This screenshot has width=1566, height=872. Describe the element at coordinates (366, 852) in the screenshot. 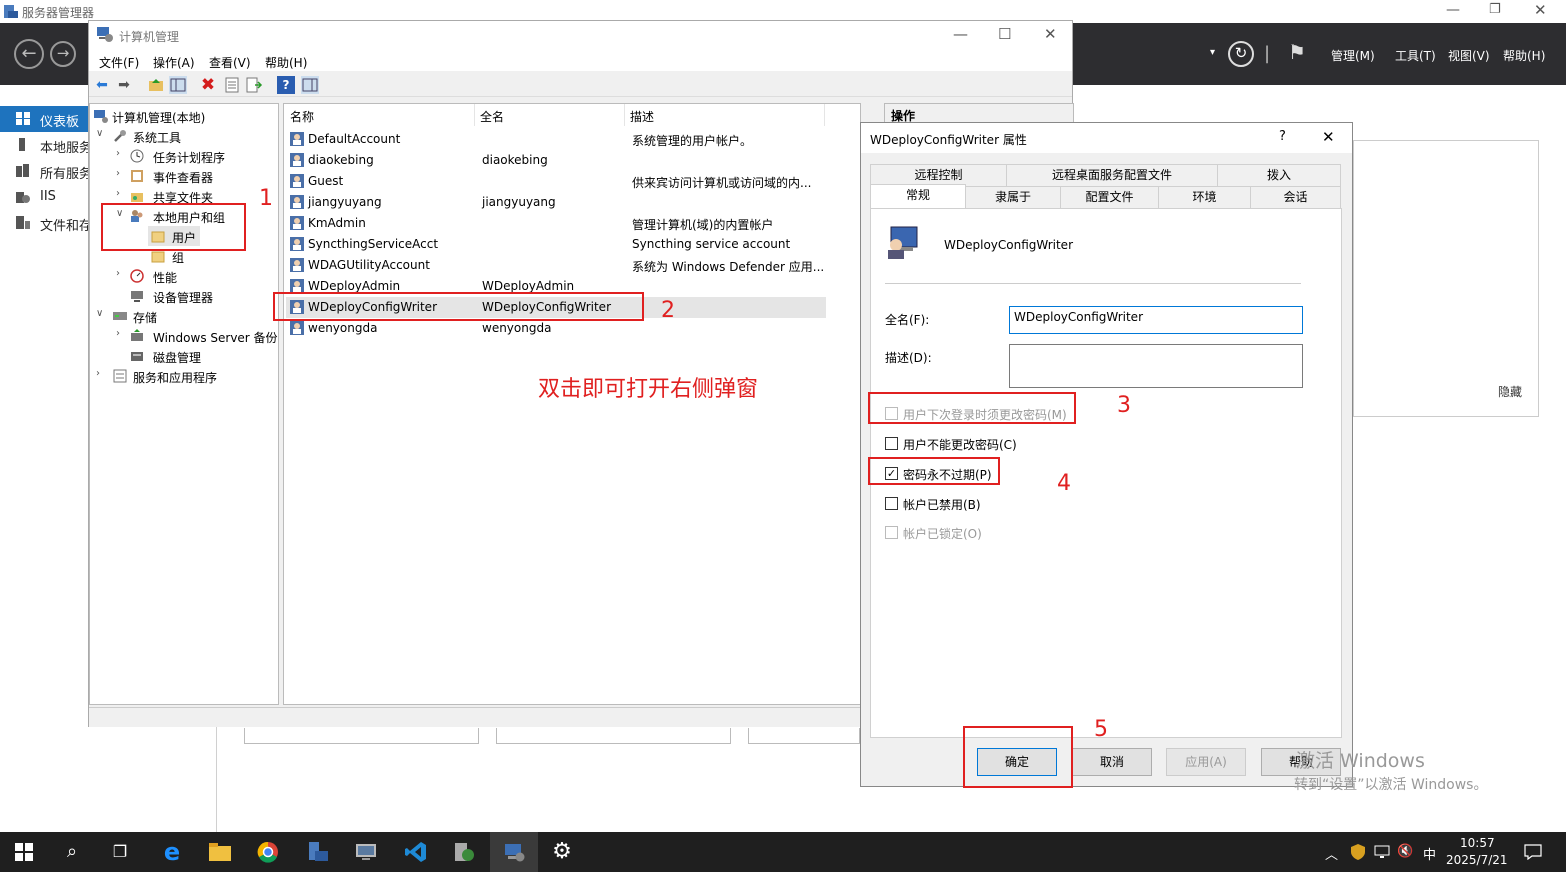

I see `remote-desktop-icon` at that location.